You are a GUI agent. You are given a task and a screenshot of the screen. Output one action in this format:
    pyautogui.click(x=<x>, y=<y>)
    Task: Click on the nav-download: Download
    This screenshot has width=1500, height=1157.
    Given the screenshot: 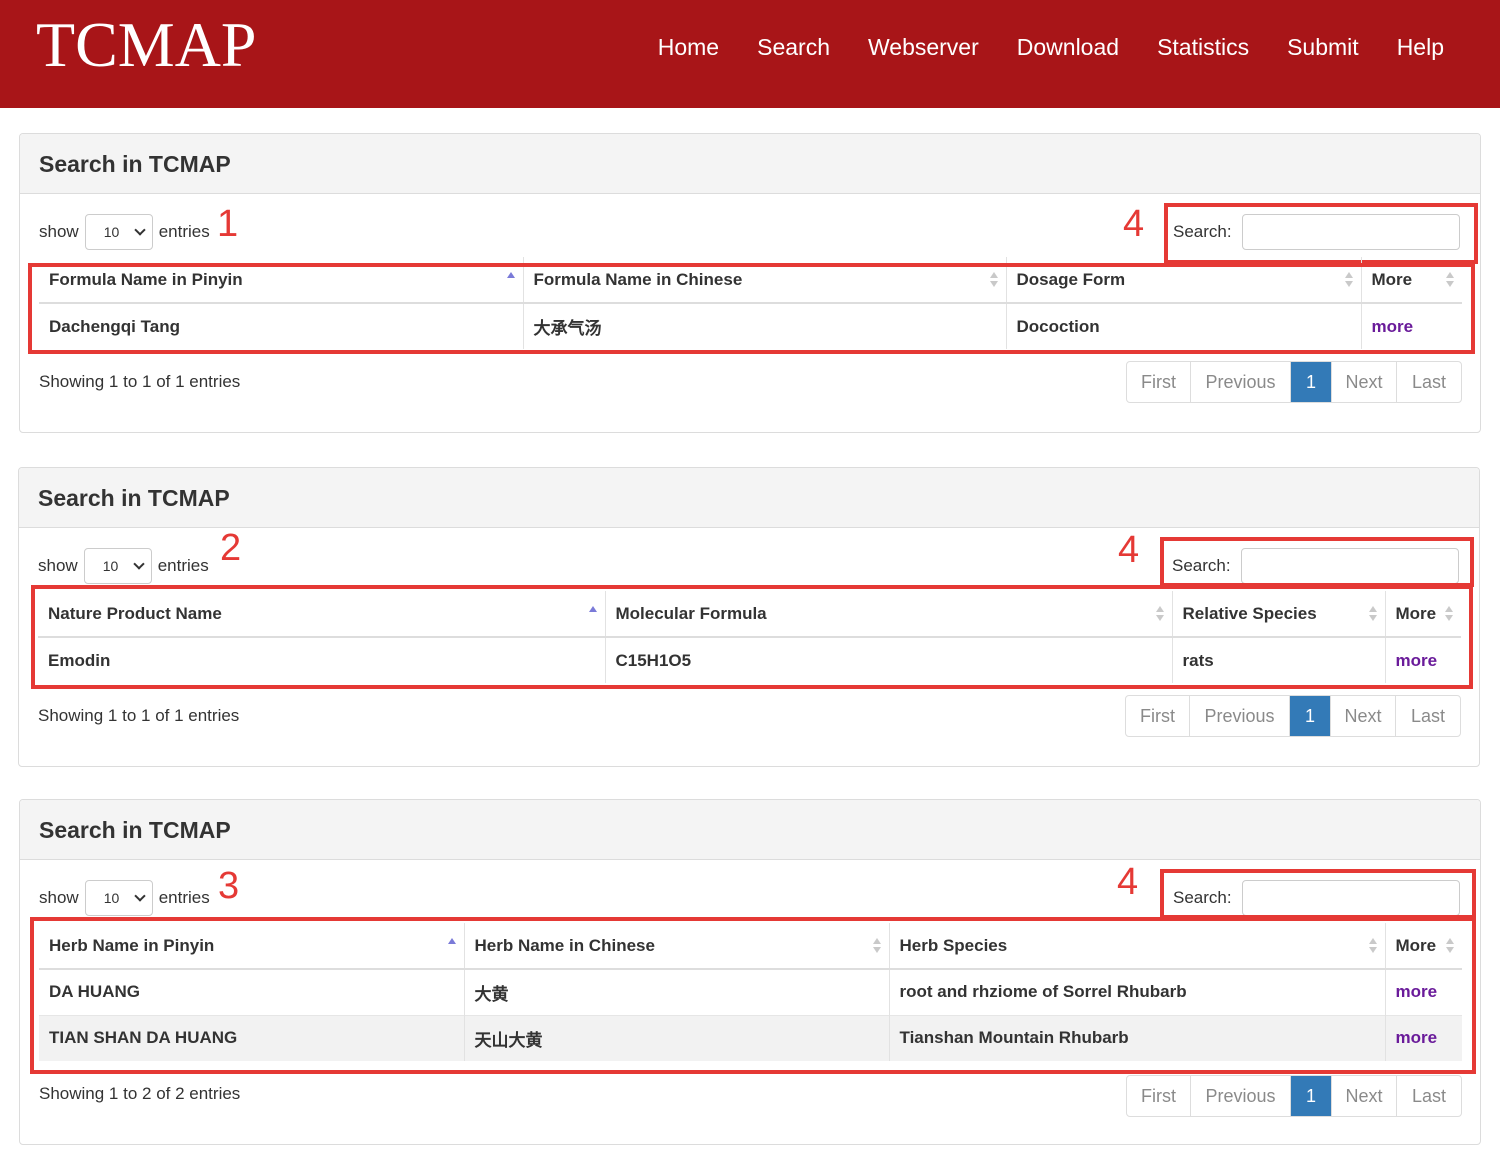 What is the action you would take?
    pyautogui.click(x=1068, y=47)
    